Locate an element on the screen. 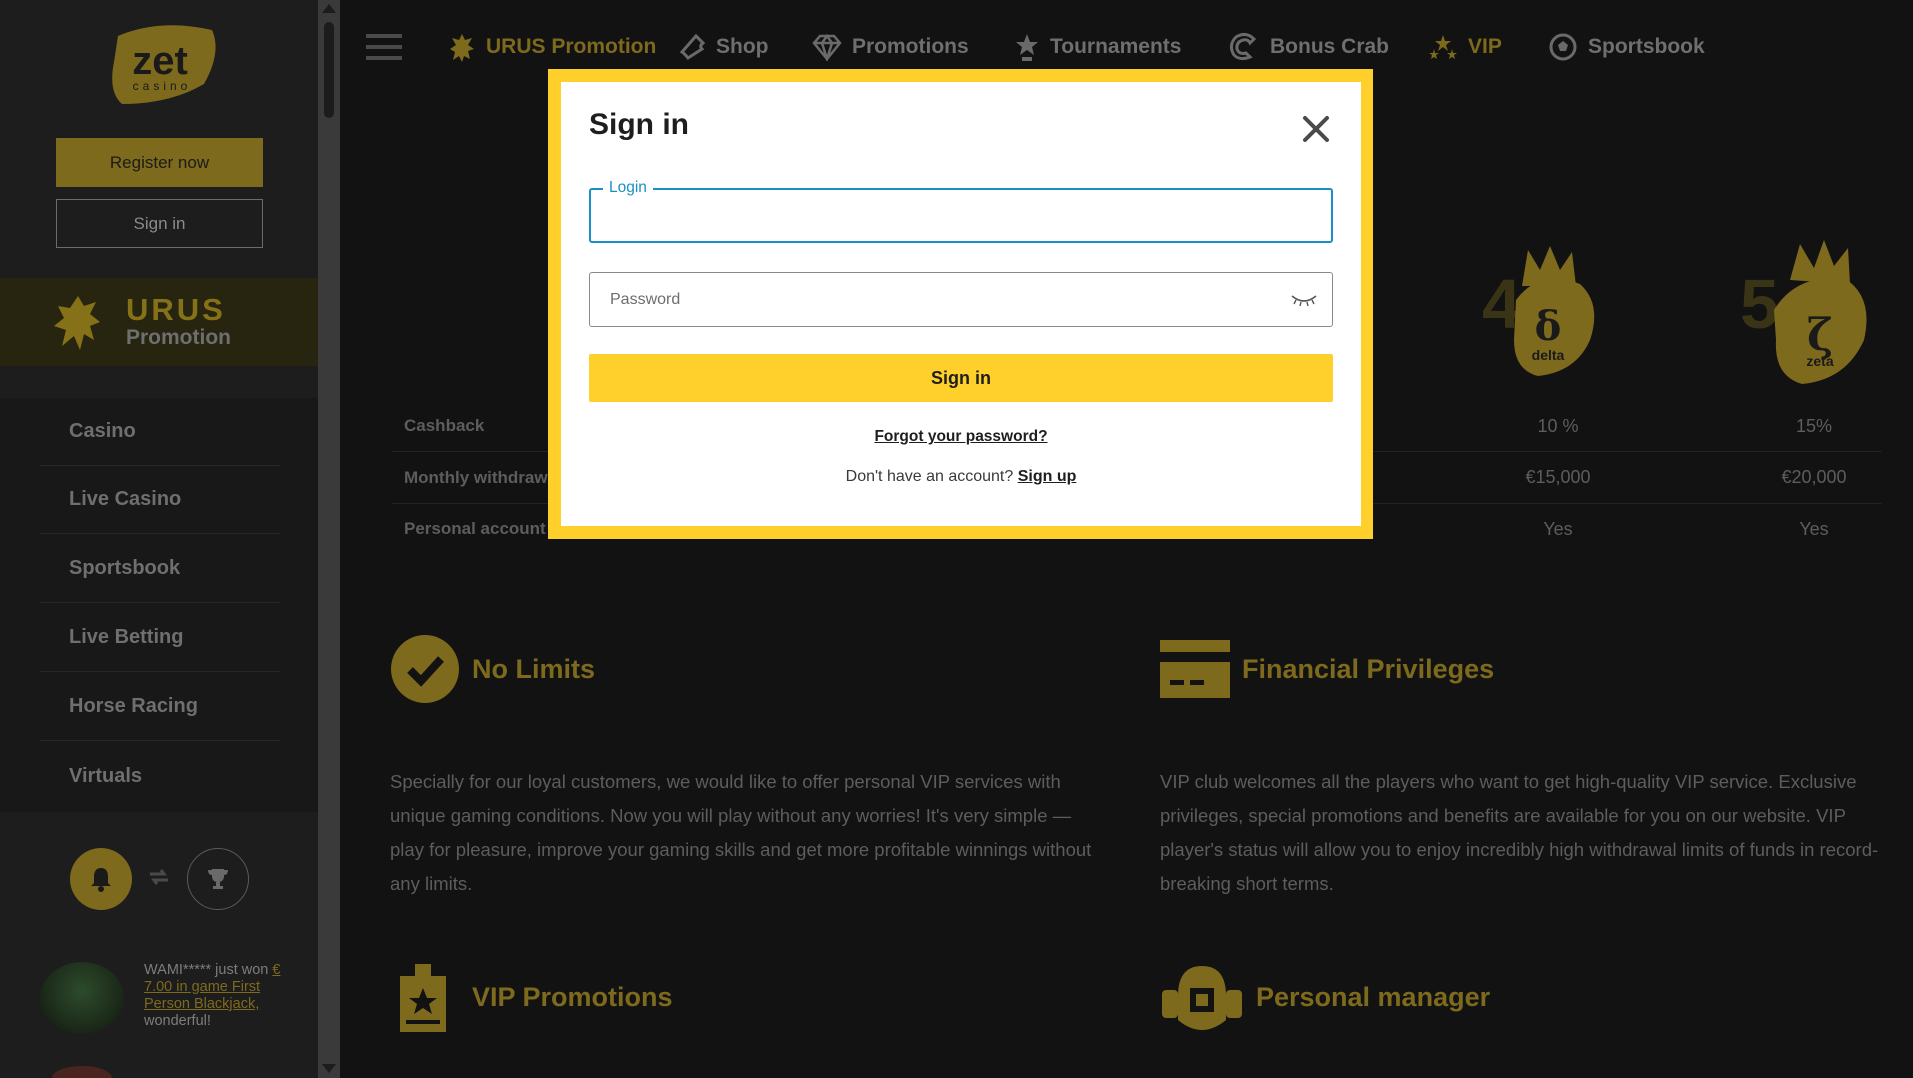 The width and height of the screenshot is (1913, 1078). scroll-up-arrow-icon is located at coordinates (329, 8).